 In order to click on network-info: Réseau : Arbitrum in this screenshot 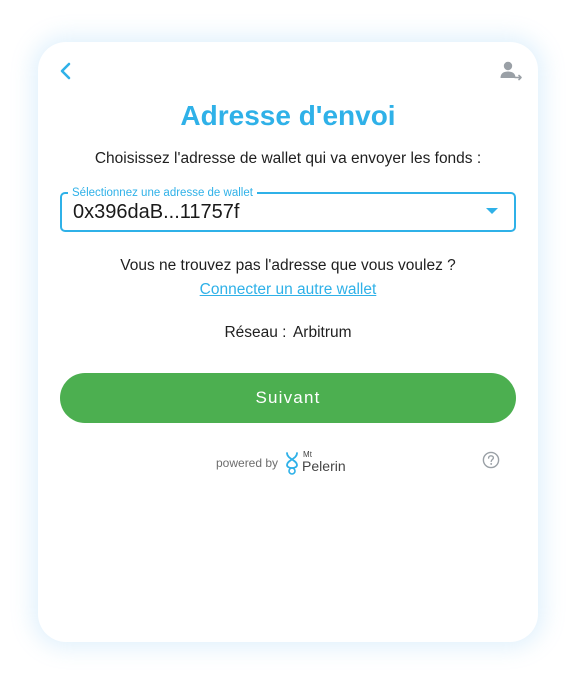, I will do `click(288, 333)`.